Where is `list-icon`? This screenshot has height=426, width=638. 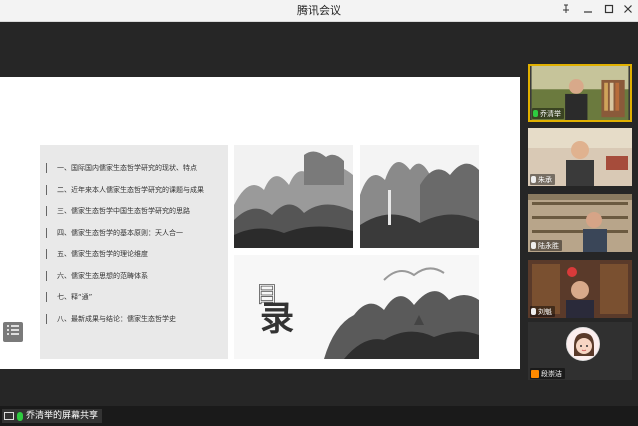 list-icon is located at coordinates (13, 332).